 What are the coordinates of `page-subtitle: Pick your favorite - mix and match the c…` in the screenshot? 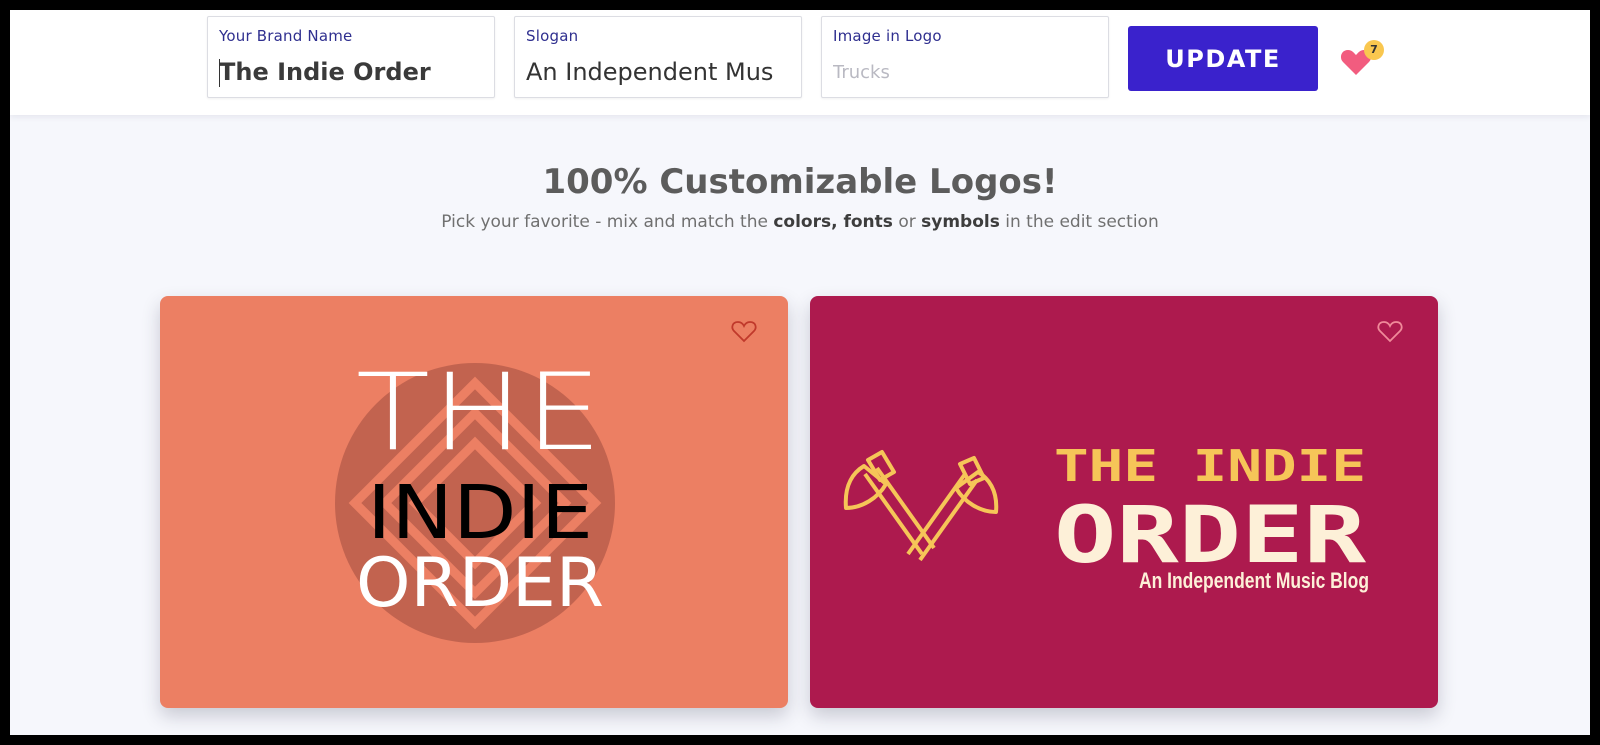 It's located at (800, 222).